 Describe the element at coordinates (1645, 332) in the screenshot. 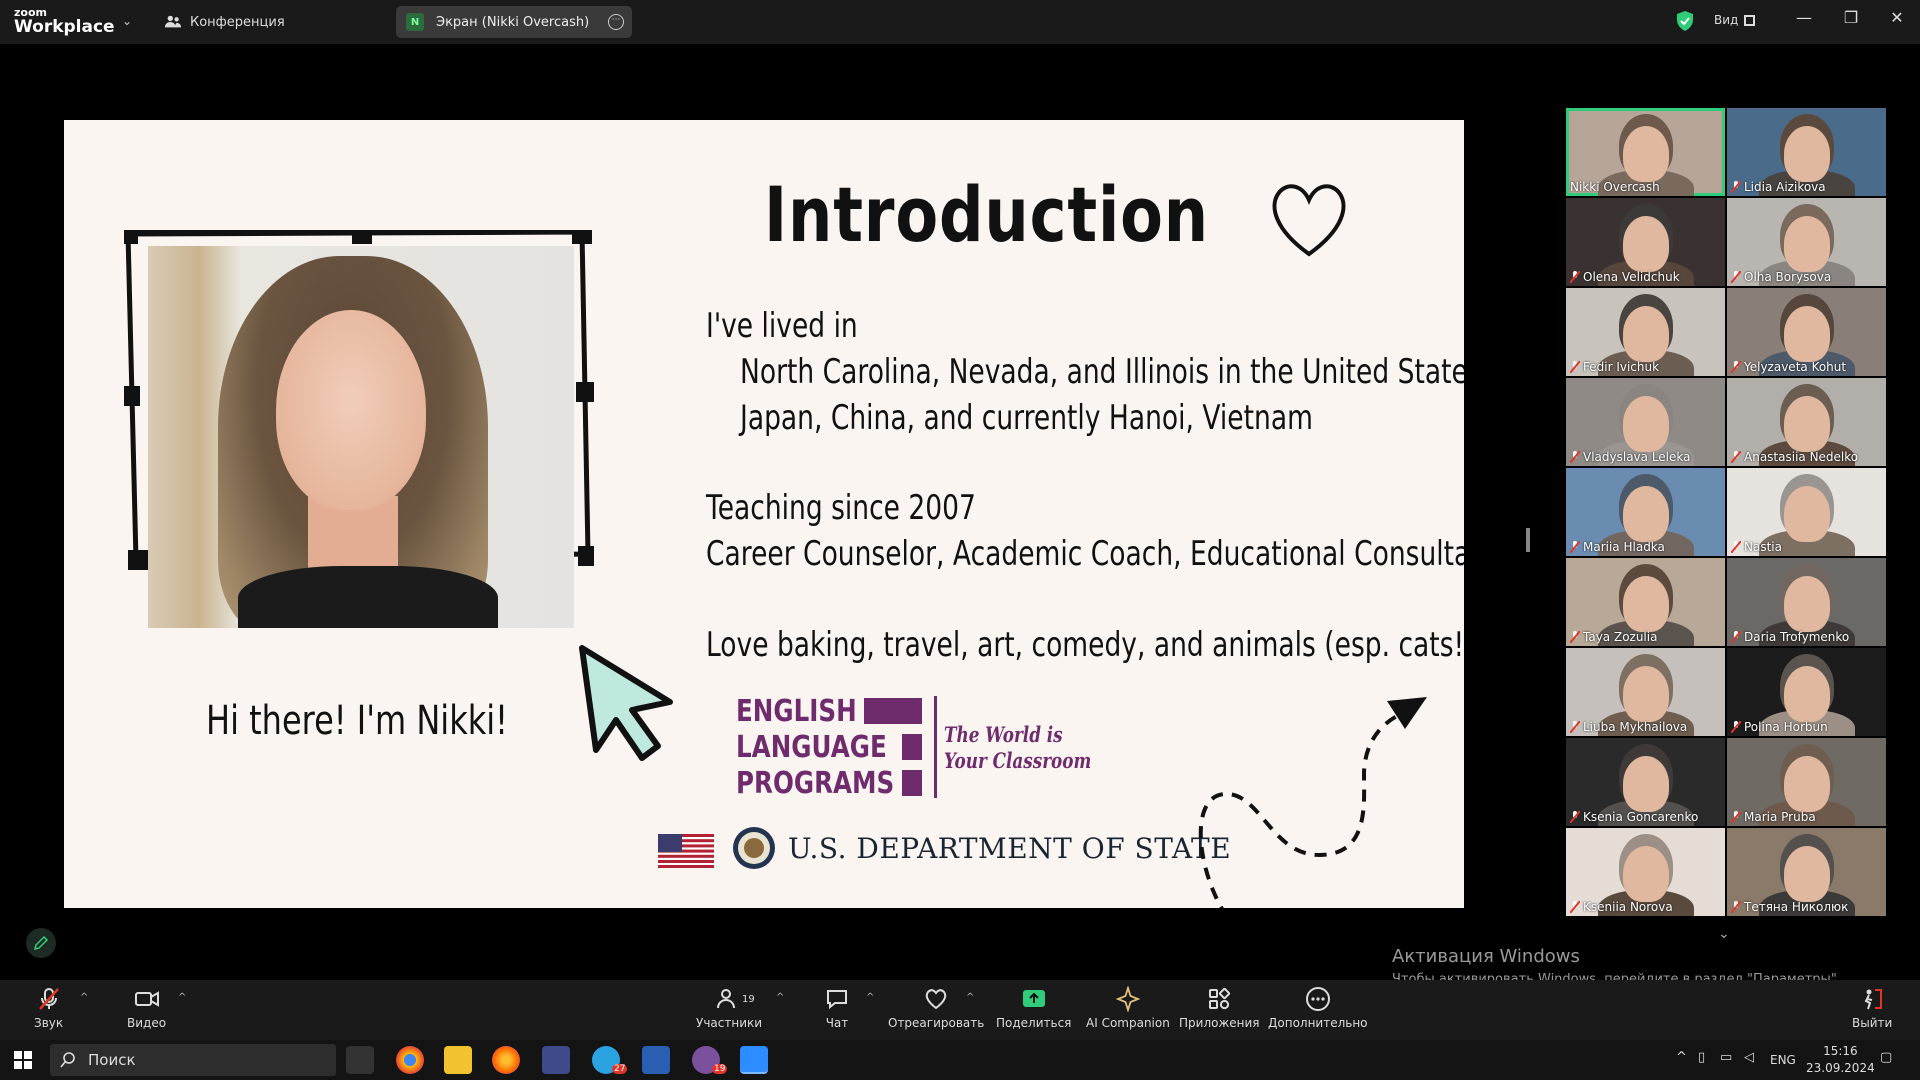

I see `participant-tile: Fedir Ivichuk` at that location.